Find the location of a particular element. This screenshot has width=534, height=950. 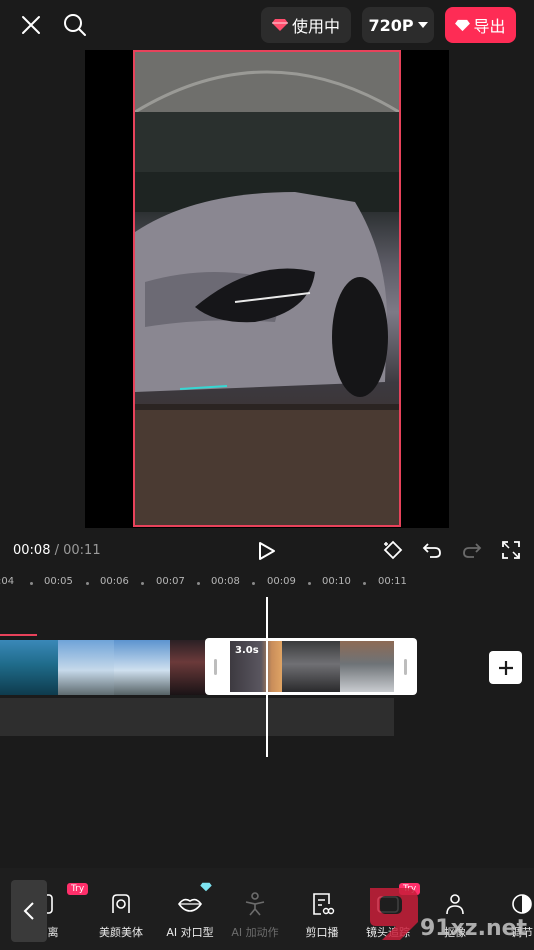

keyframe-icon is located at coordinates (393, 550).